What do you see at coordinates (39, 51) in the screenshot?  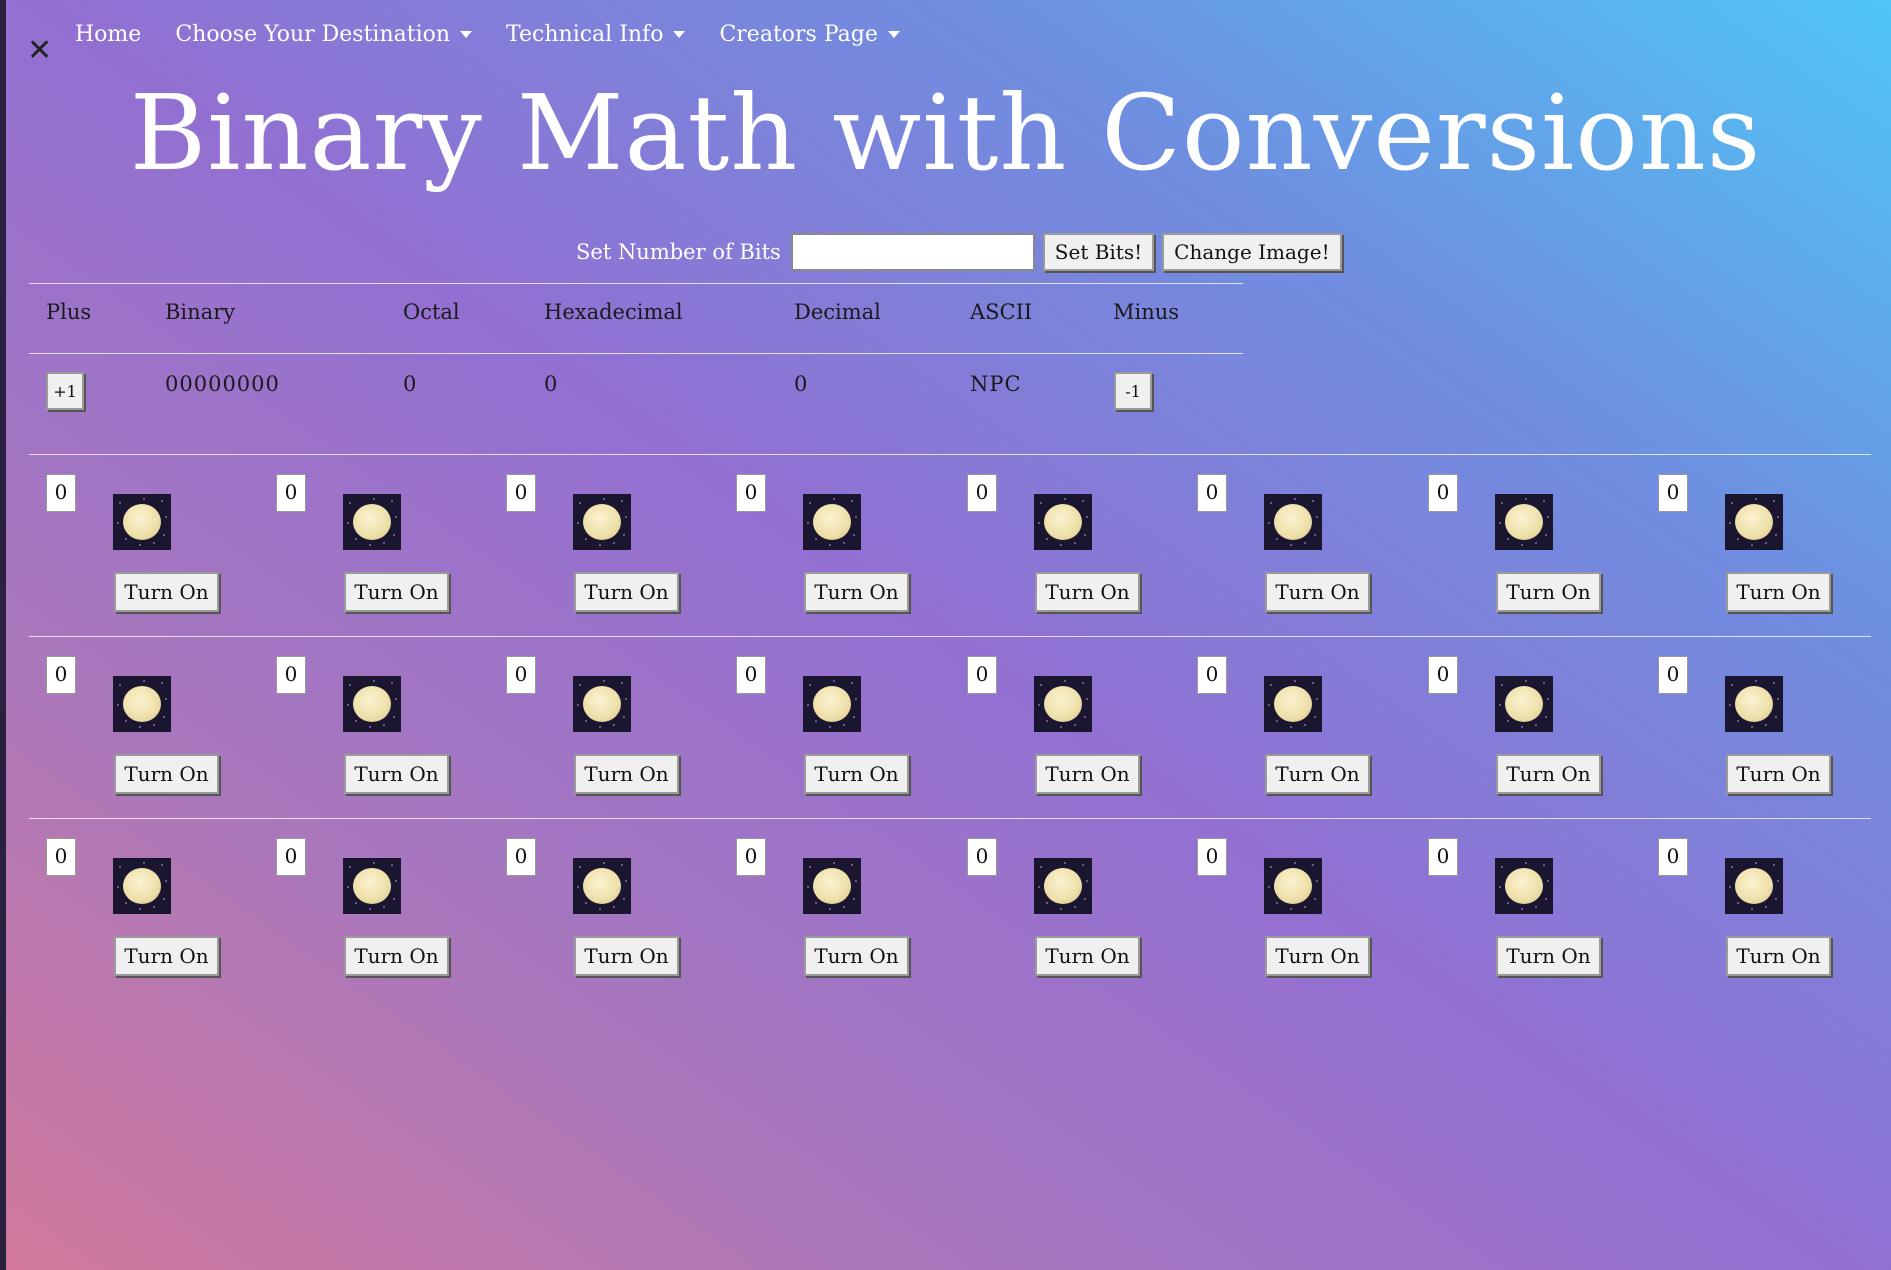 I see `close-icon: ✕` at bounding box center [39, 51].